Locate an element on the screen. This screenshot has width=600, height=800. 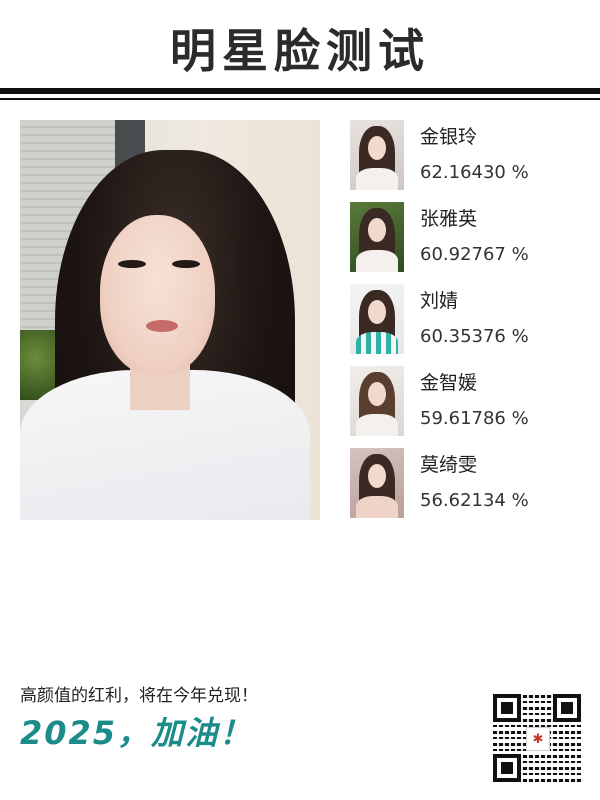
match-score: 59.61786 % is located at coordinates (474, 418).